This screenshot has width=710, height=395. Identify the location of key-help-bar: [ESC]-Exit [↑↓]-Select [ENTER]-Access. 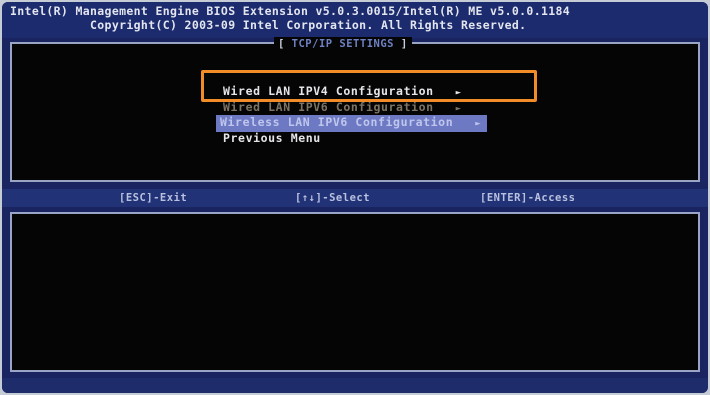
(355, 198).